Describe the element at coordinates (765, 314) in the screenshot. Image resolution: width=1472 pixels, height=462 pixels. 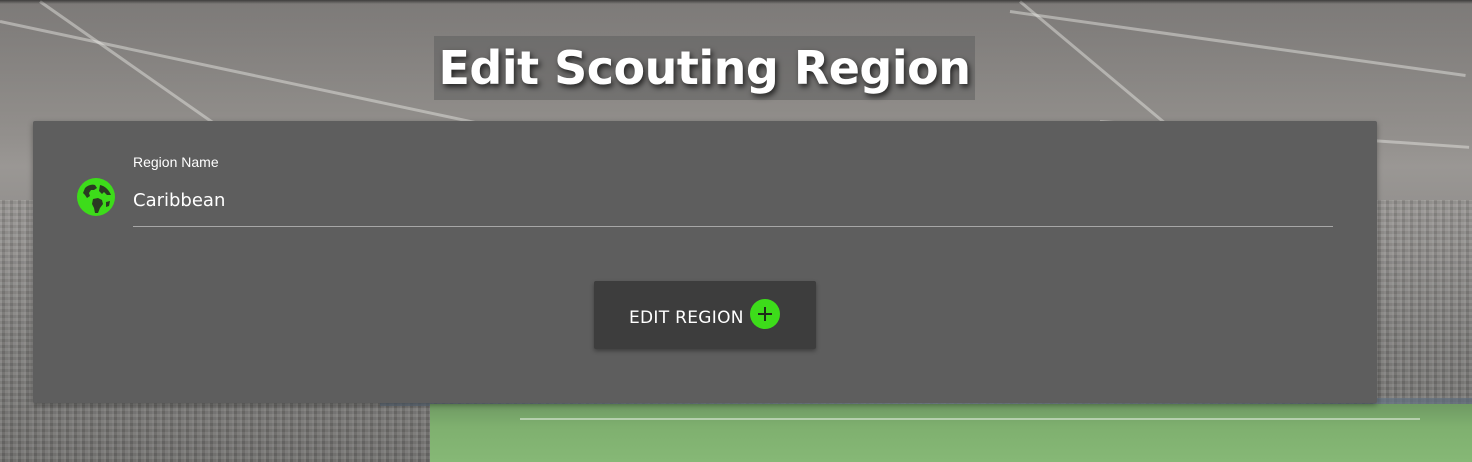
I see `plus-circle-icon` at that location.